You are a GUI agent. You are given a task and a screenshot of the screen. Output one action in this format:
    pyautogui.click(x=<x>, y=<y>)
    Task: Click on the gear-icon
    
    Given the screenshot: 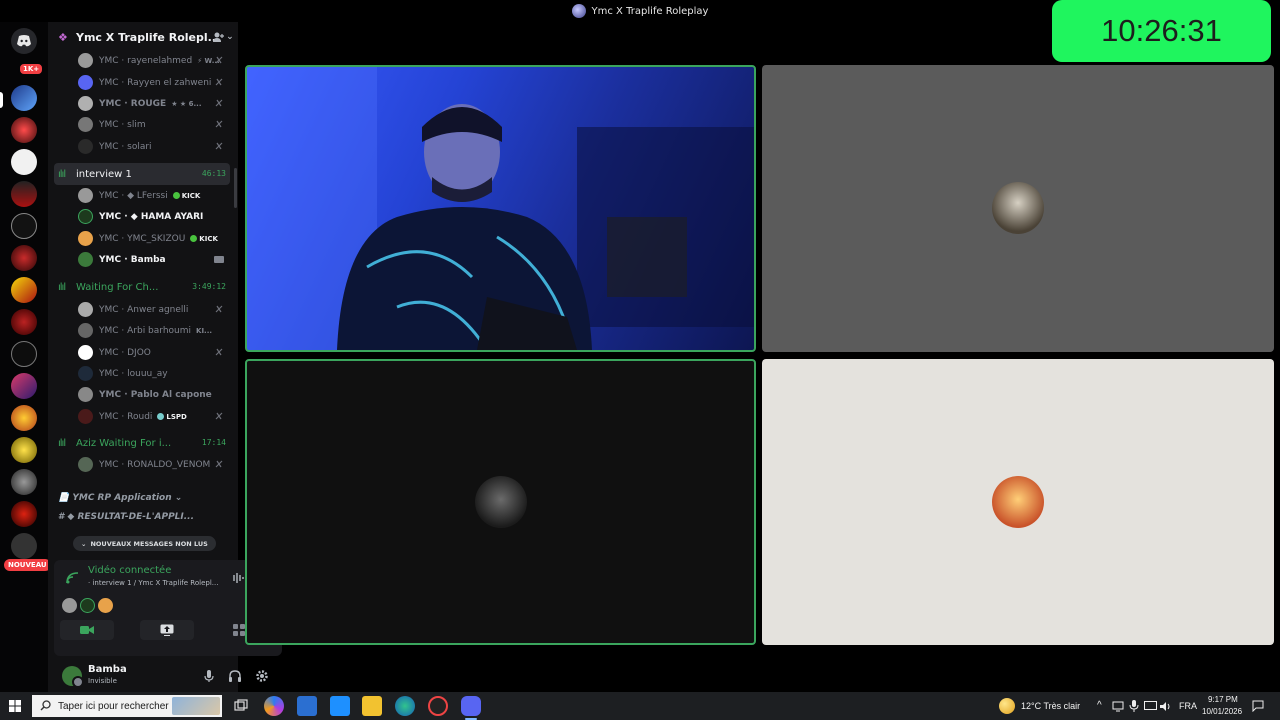 What is the action you would take?
    pyautogui.click(x=262, y=676)
    